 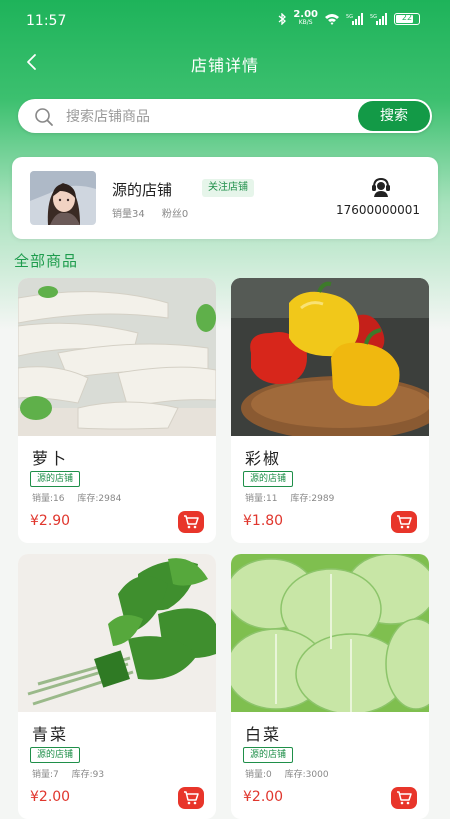 I want to click on search-button: 搜索, so click(x=394, y=116).